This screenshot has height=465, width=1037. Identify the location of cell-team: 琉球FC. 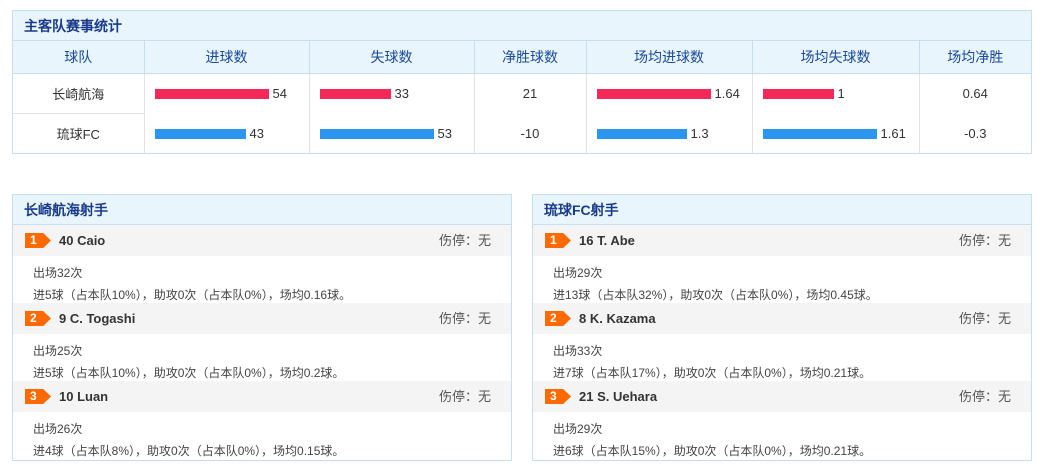
(79, 133).